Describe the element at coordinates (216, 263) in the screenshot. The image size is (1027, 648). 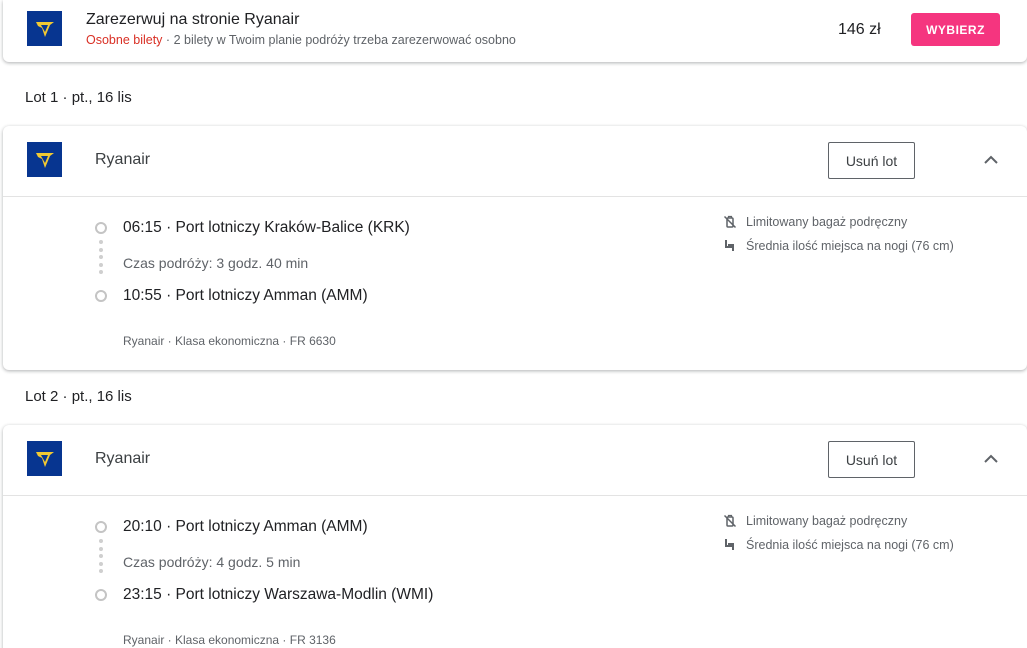
I see `travel-duration: Czas podróży: 3 godz. 40 min` at that location.